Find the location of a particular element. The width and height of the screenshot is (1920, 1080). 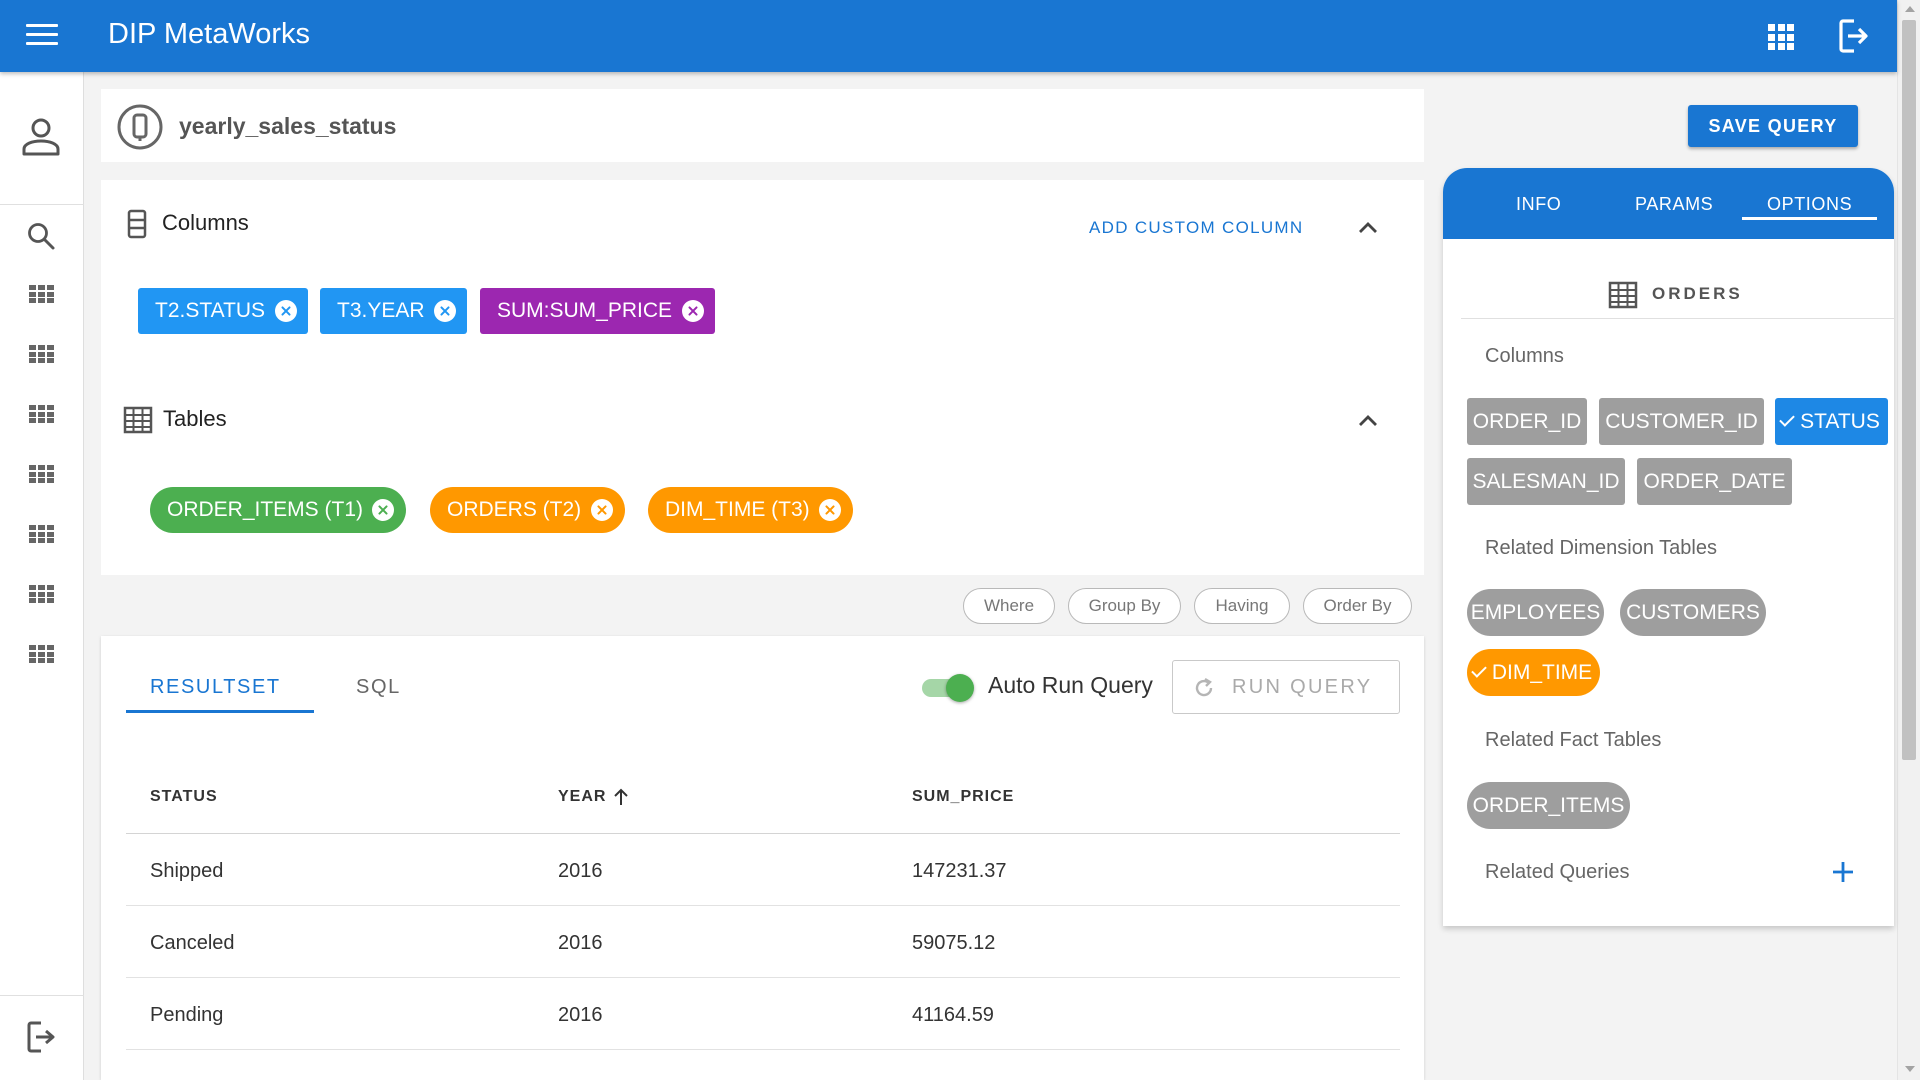

dimension-chip: CUSTOMERS is located at coordinates (1693, 612).